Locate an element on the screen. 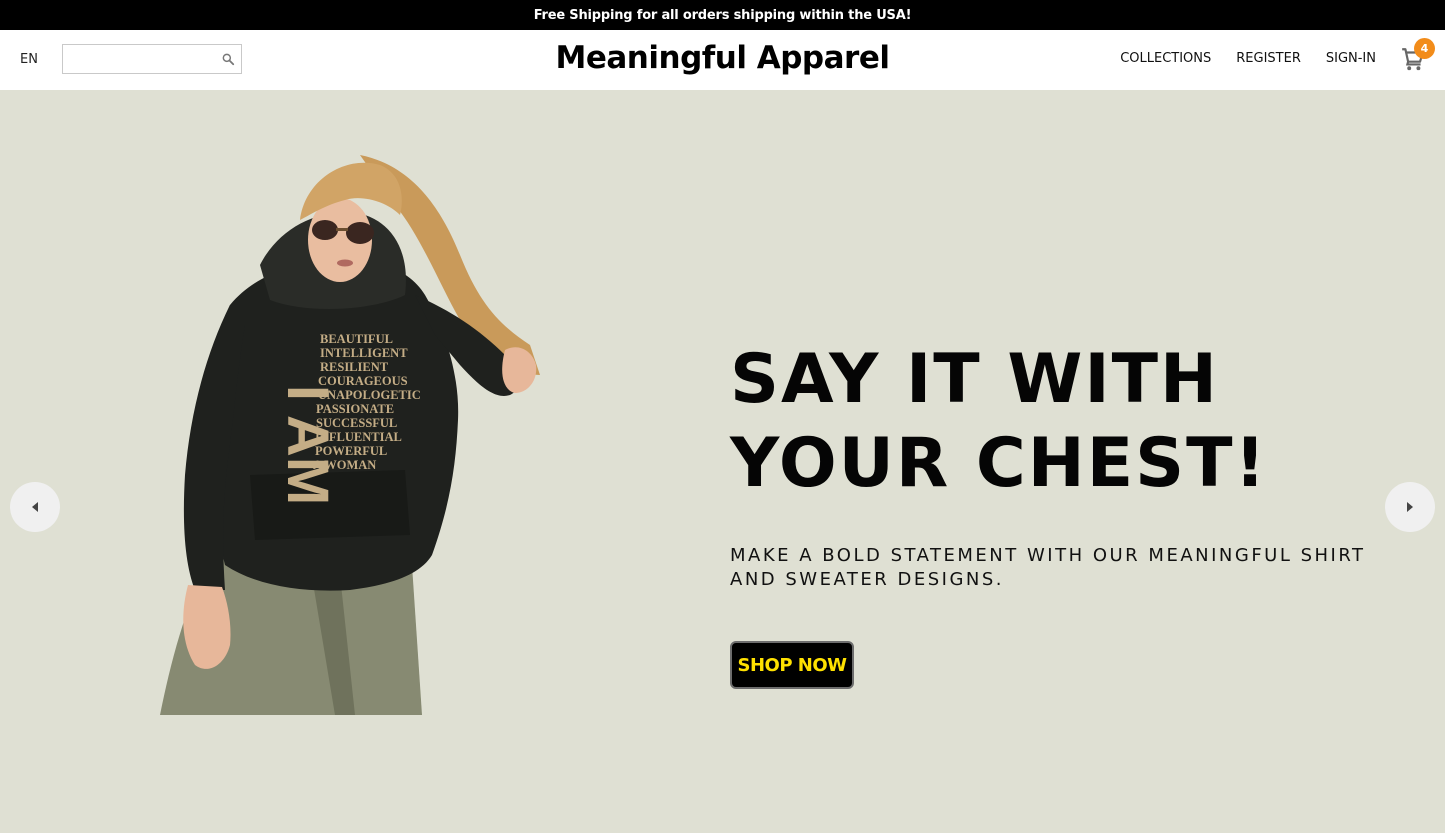 Image resolution: width=1445 pixels, height=833 pixels. nav-register: REGISTER is located at coordinates (1268, 58).